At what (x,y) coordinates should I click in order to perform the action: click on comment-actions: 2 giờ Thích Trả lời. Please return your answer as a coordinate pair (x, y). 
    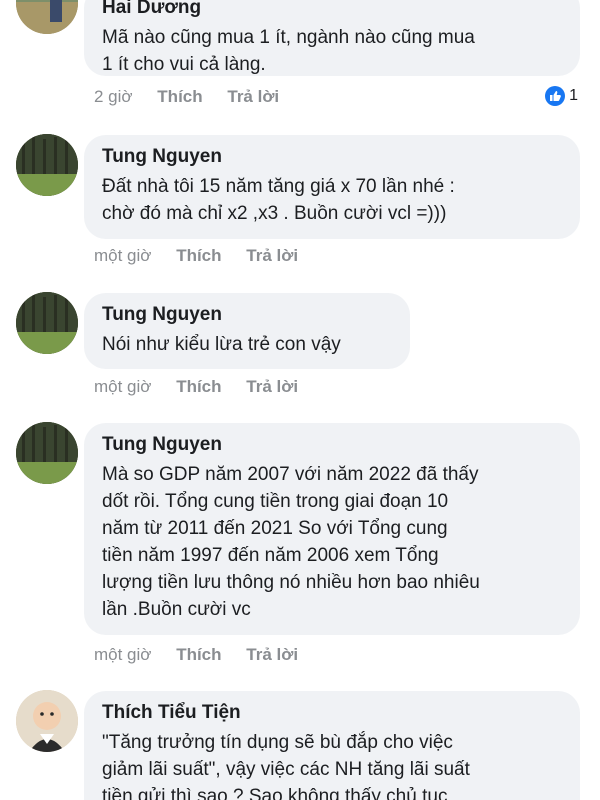
    Looking at the image, I should click on (186, 97).